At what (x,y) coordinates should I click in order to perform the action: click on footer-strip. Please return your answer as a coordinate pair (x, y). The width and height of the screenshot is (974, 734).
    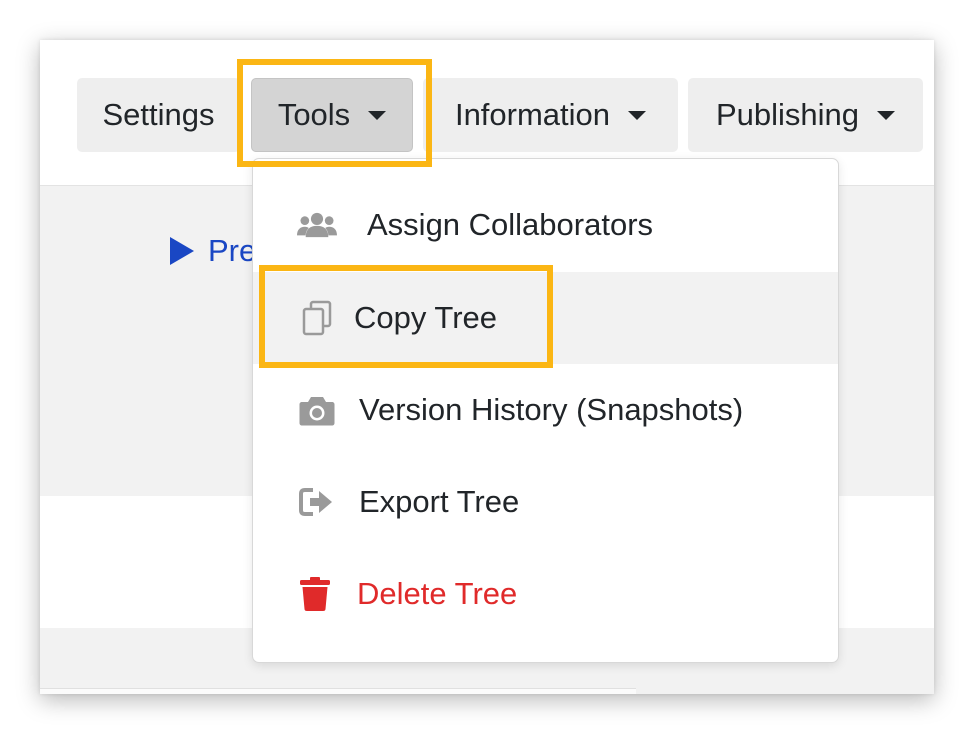
    Looking at the image, I should click on (338, 691).